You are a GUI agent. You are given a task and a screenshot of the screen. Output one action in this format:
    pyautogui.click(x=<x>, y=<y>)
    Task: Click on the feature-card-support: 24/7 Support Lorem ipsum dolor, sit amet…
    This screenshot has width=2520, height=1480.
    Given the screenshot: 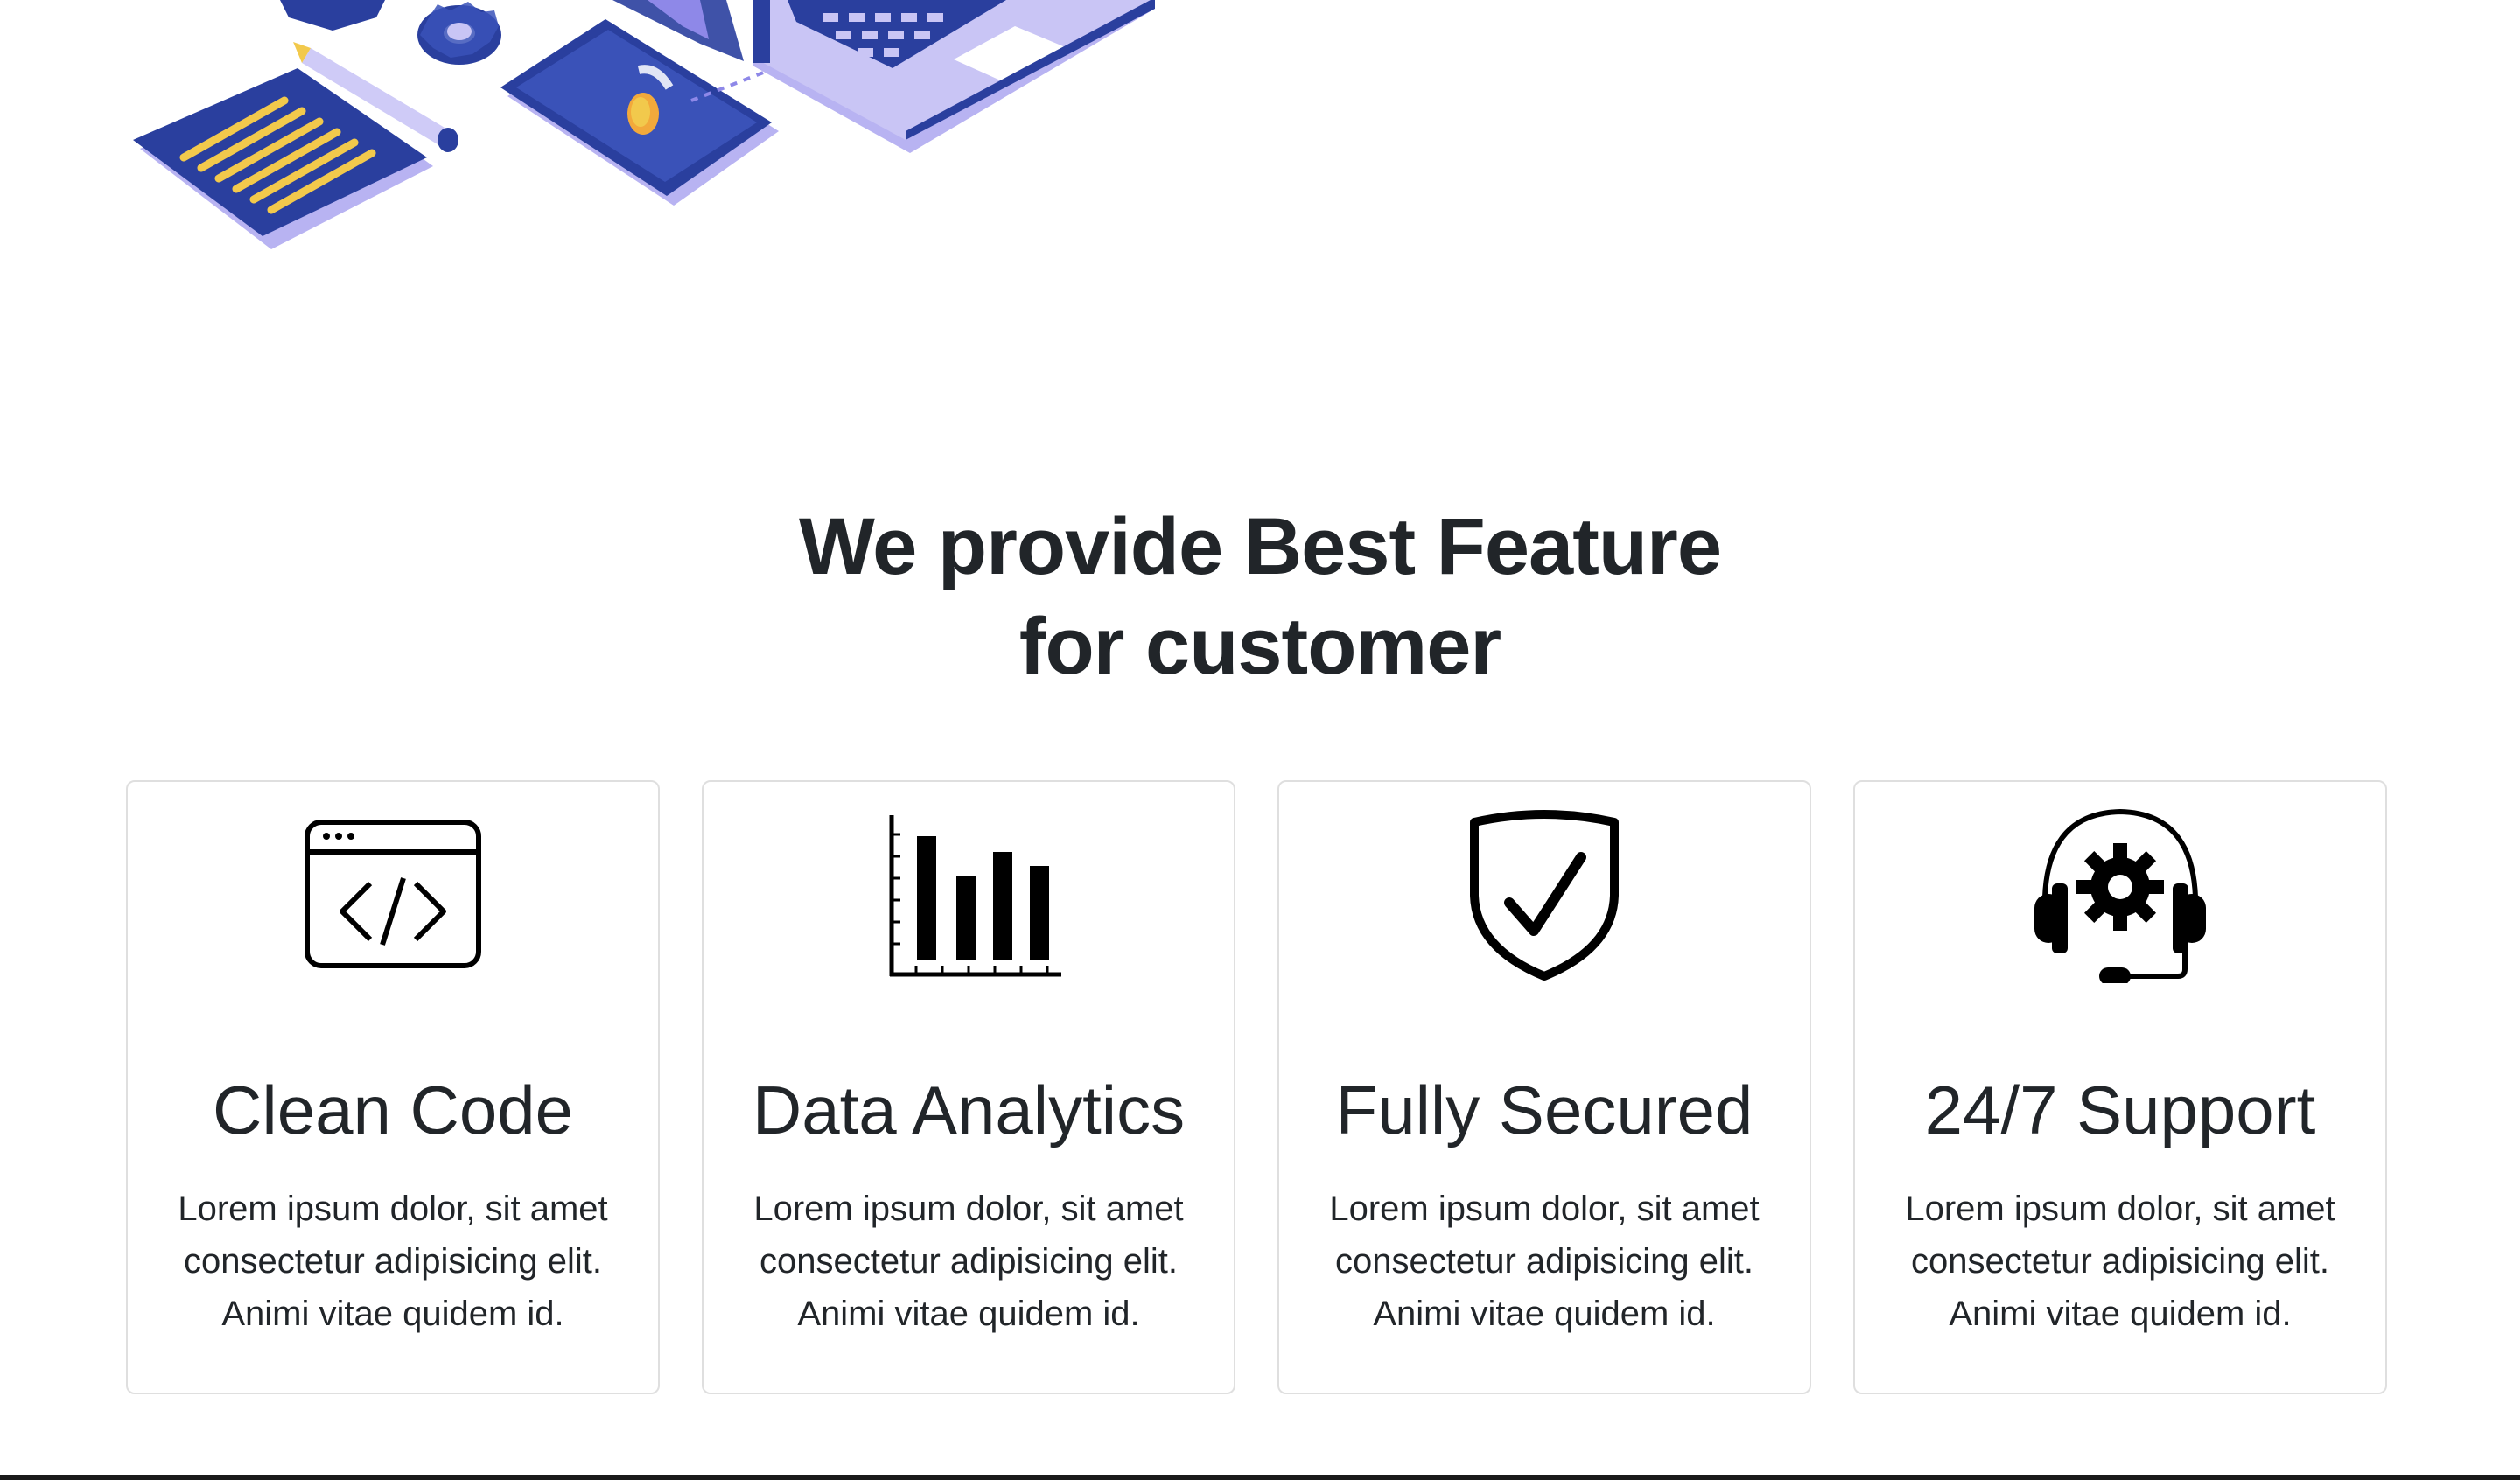 What is the action you would take?
    pyautogui.click(x=2120, y=1087)
    